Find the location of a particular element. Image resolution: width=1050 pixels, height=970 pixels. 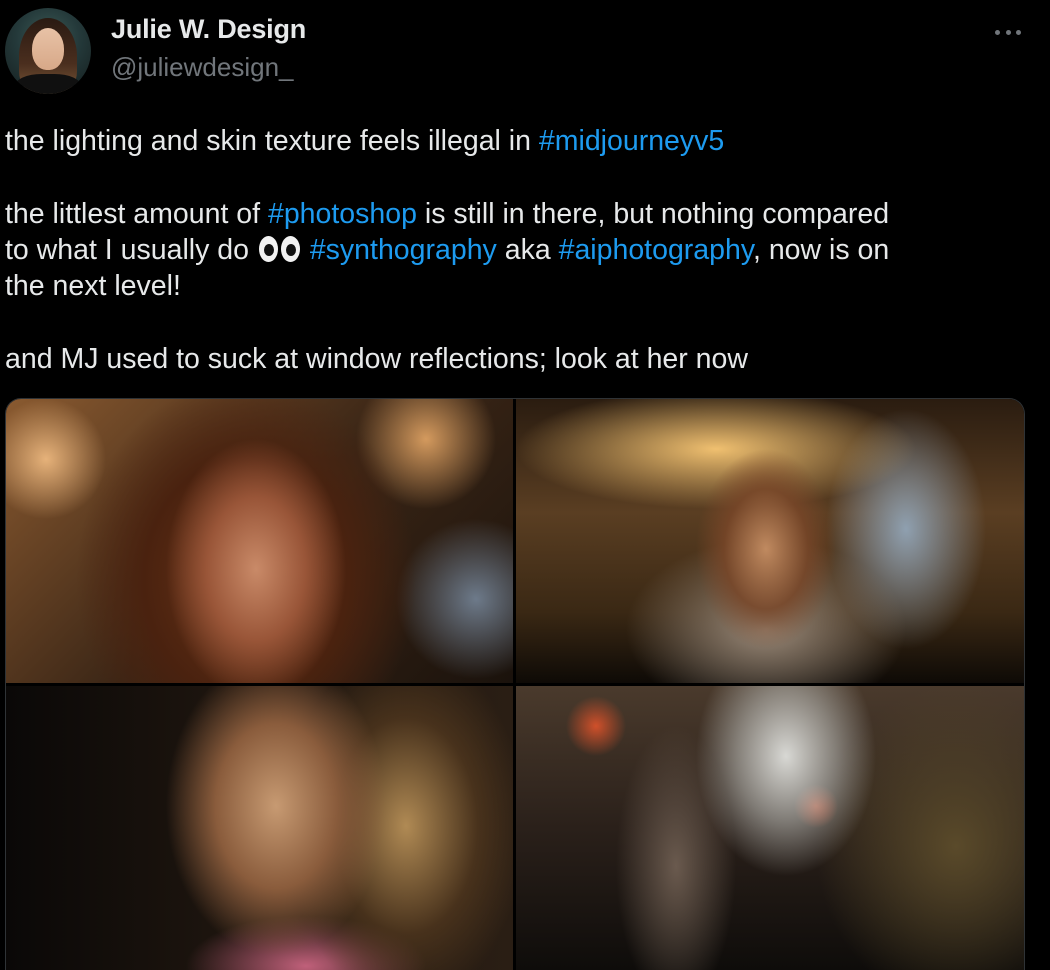

tweet-text: aka is located at coordinates (527, 250).